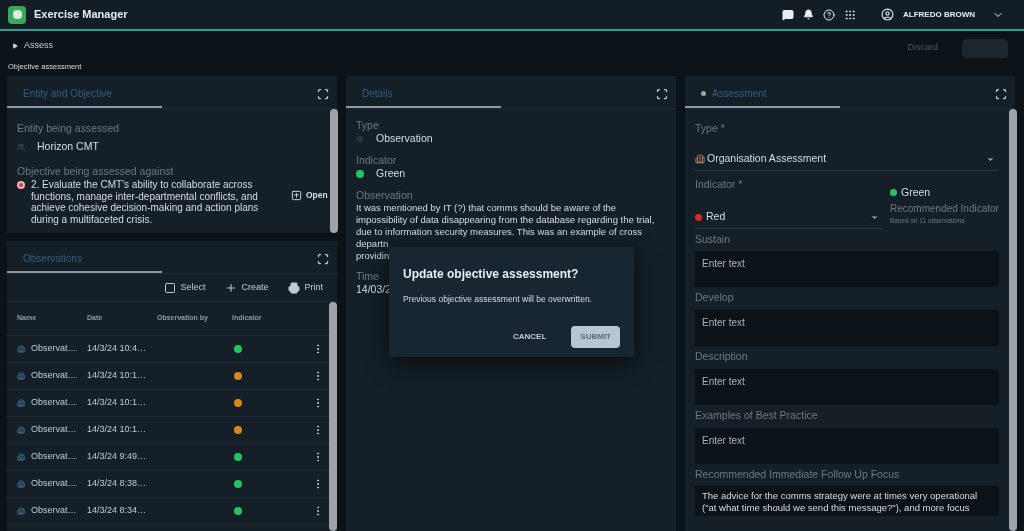  I want to click on entity-value: Horizon CMT, so click(68, 146).